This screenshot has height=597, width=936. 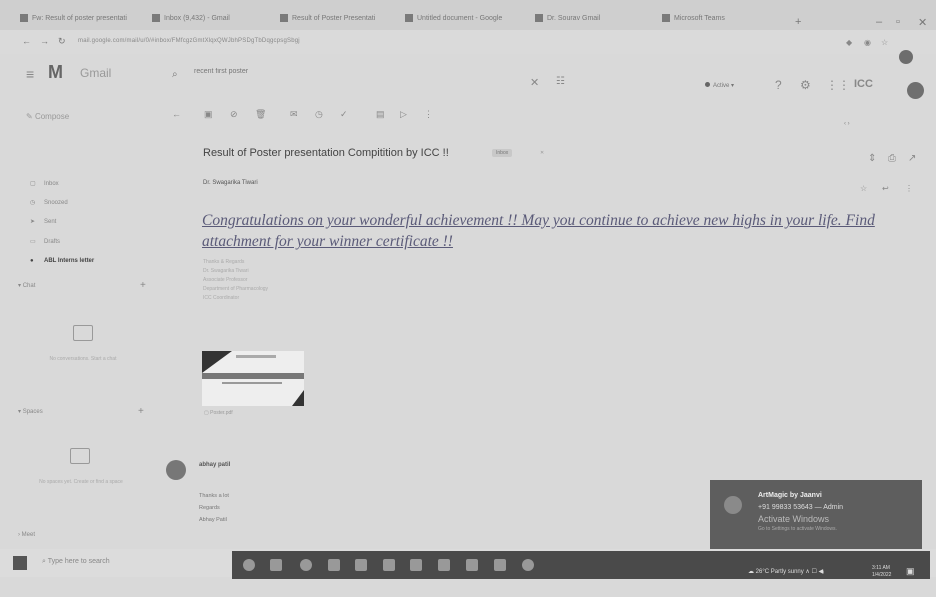 What do you see at coordinates (528, 565) in the screenshot?
I see `chrome-icon` at bounding box center [528, 565].